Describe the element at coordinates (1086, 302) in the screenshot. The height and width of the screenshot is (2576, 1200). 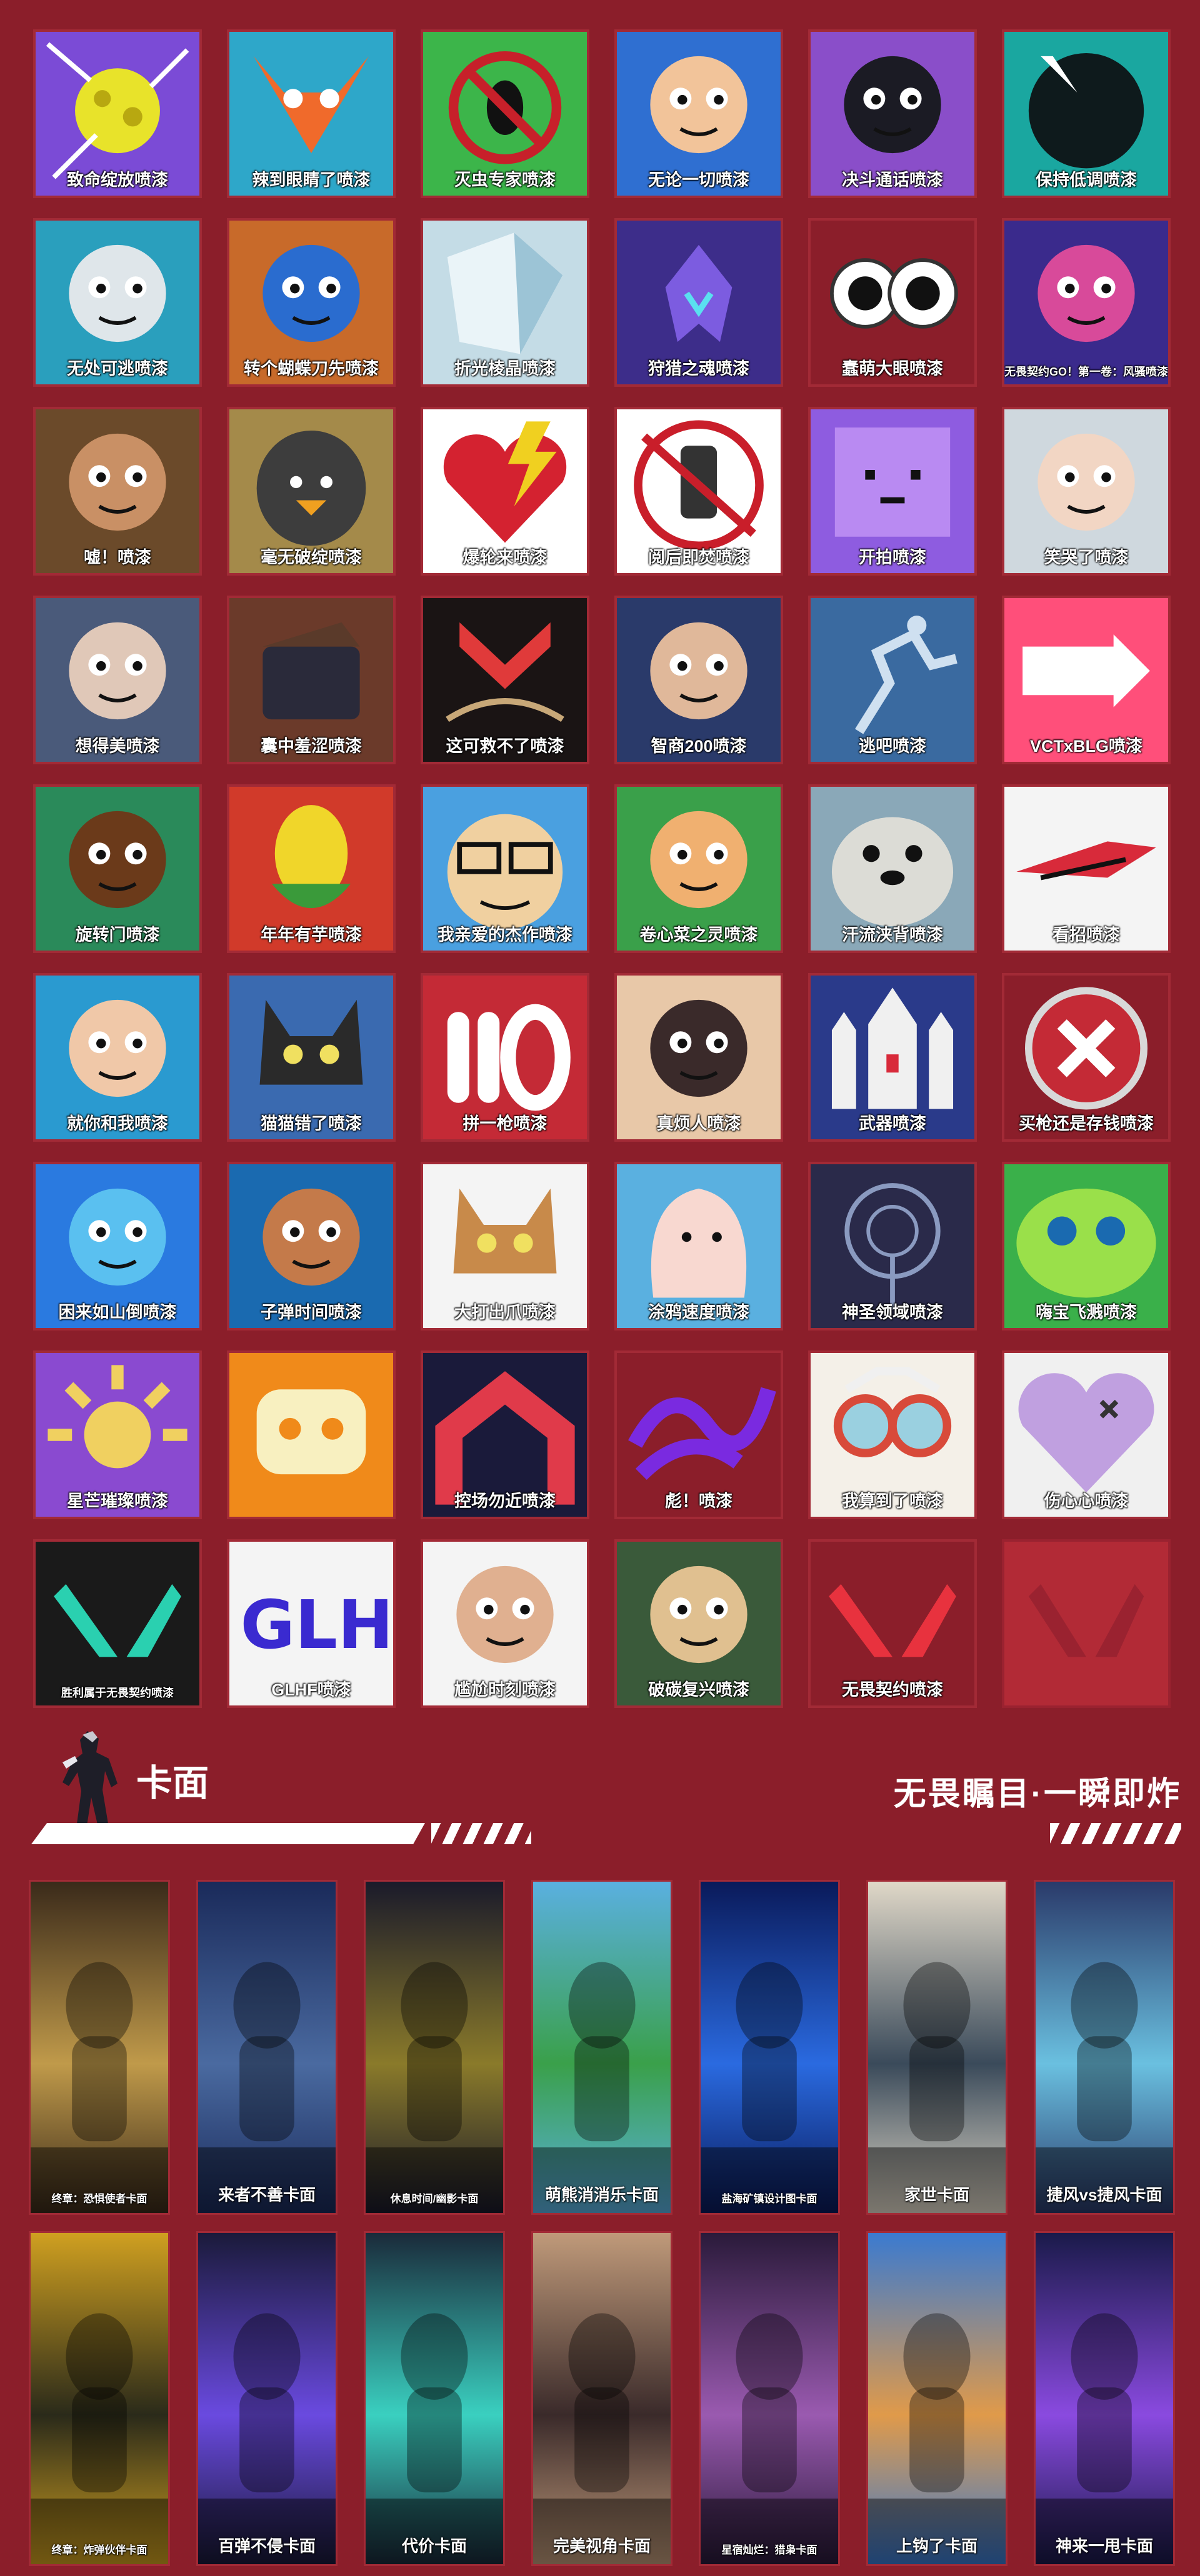
I see `spray-tile: 无畏契约GO！第一卷：风骚喷漆` at that location.